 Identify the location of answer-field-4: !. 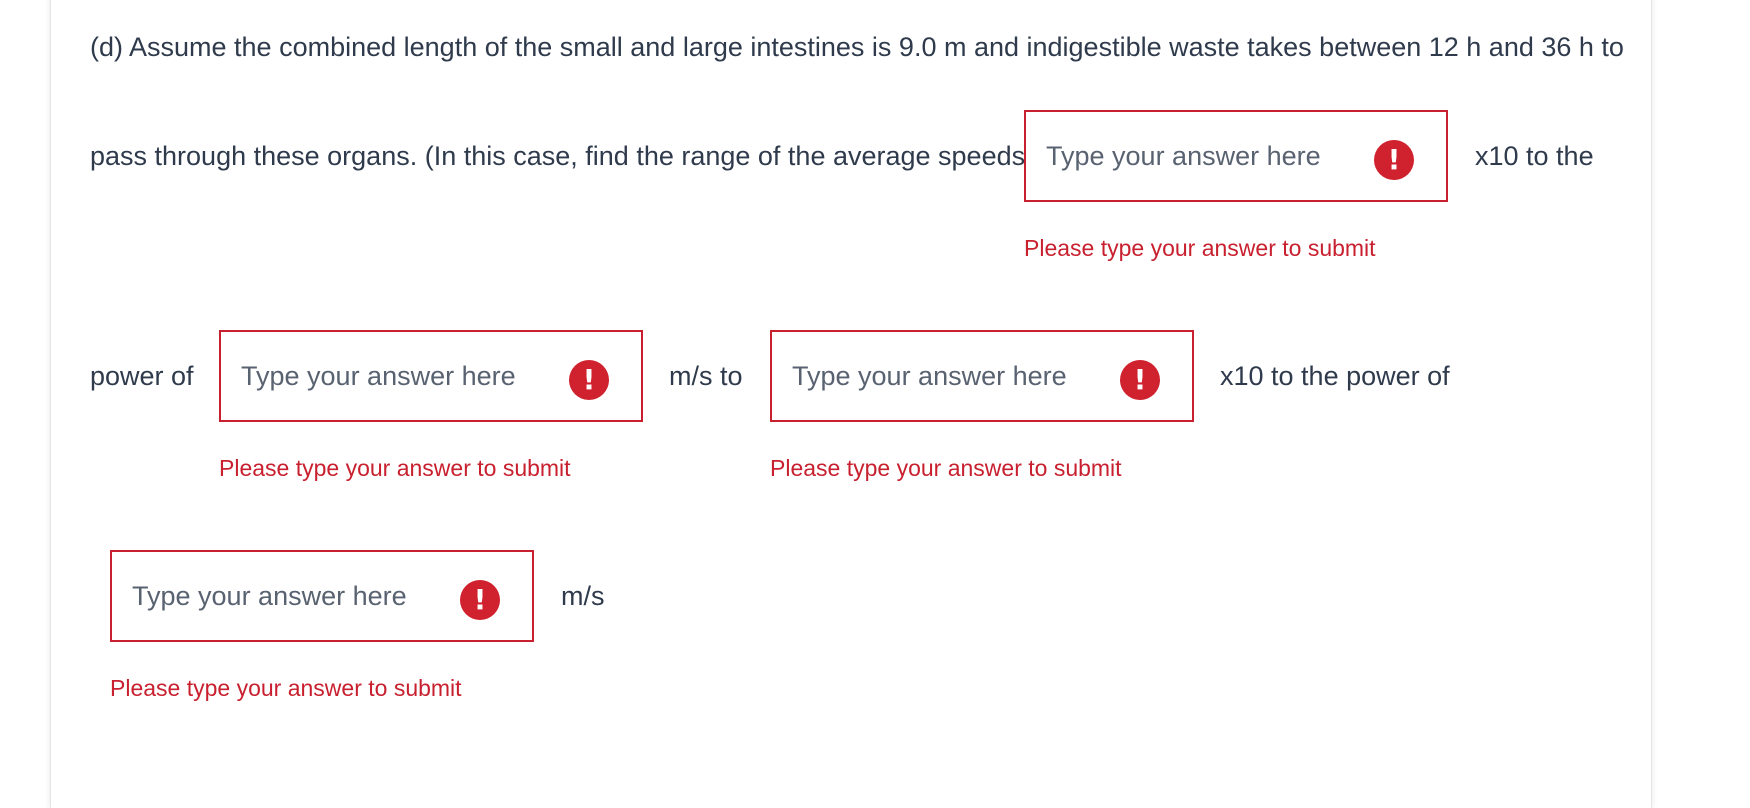
(322, 596).